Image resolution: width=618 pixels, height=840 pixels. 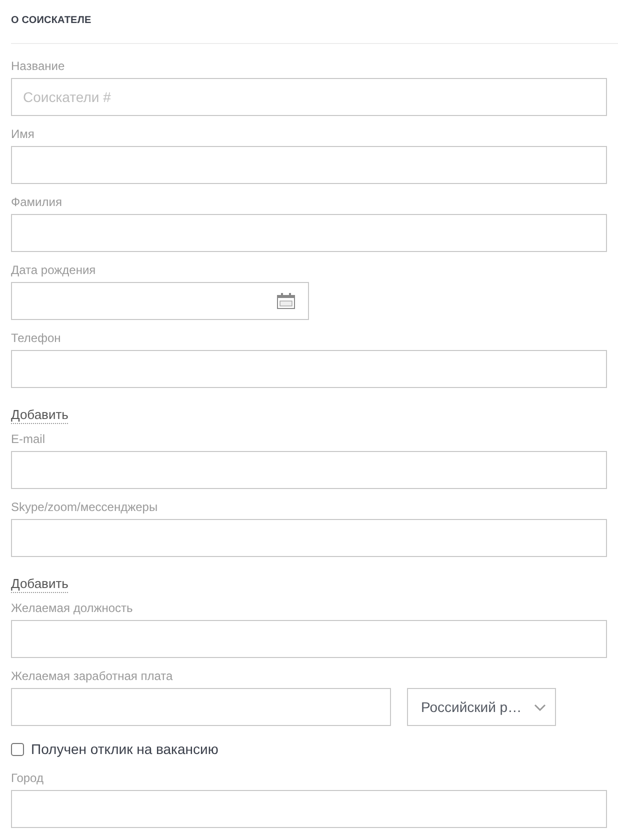 What do you see at coordinates (53, 270) in the screenshot?
I see `field-label: Дата рождения` at bounding box center [53, 270].